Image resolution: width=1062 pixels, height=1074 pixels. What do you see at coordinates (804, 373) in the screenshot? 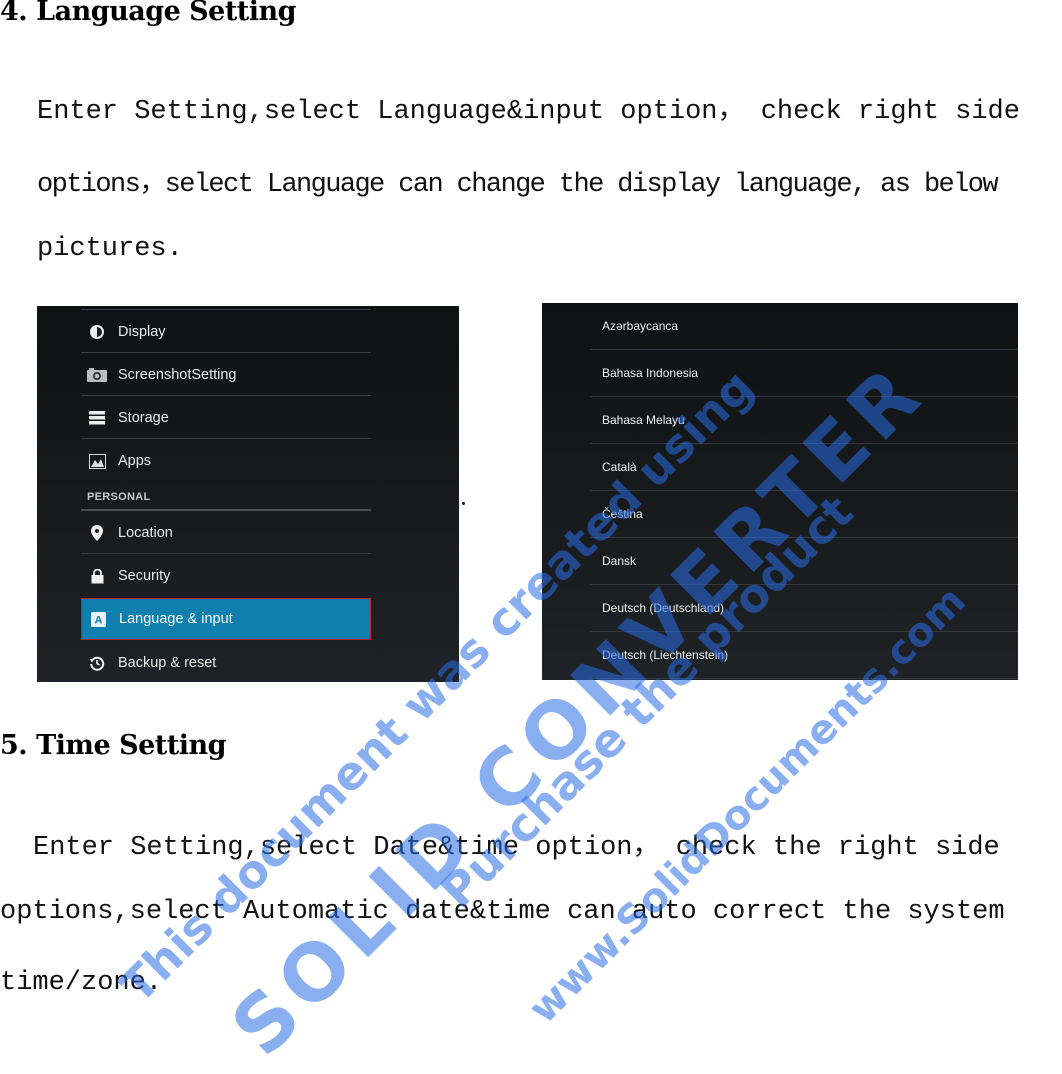
I see `language-option: Bahasa Indonesia` at bounding box center [804, 373].